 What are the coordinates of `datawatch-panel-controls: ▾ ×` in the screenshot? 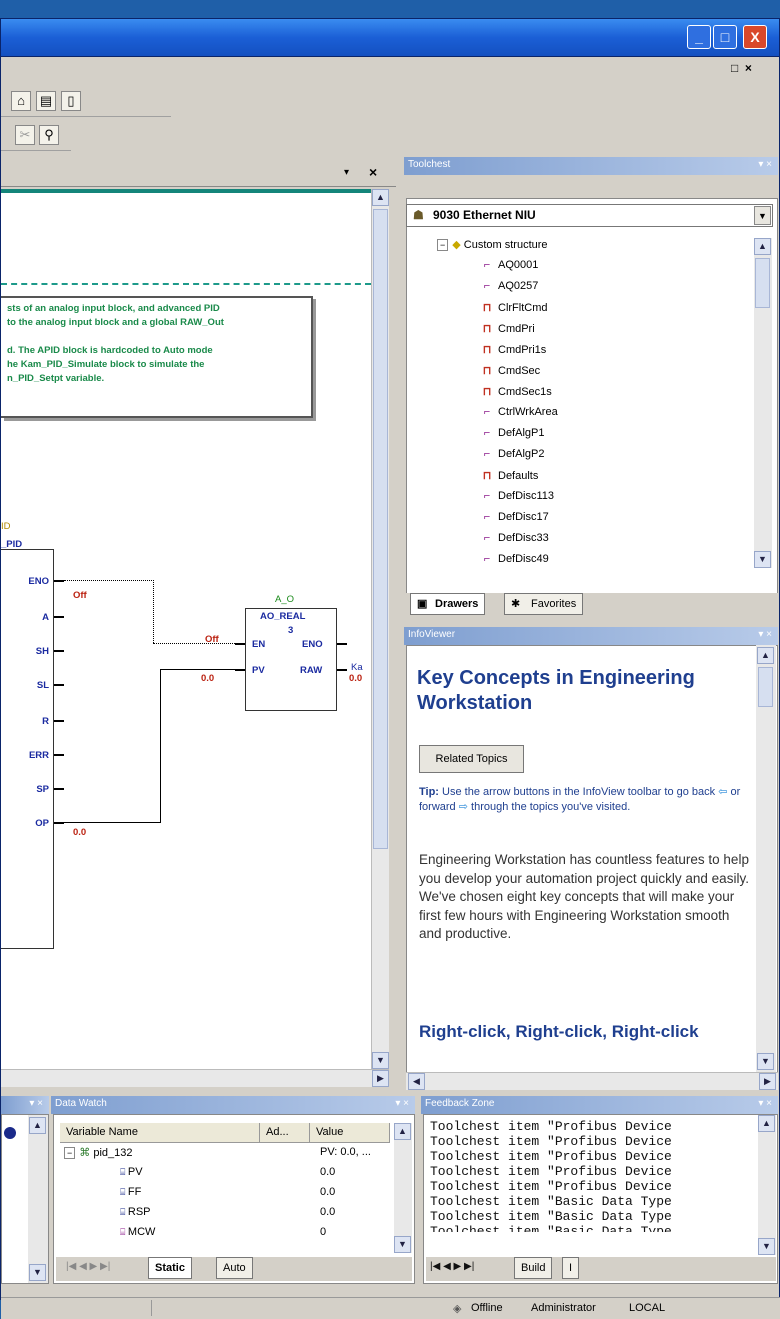 It's located at (402, 1103).